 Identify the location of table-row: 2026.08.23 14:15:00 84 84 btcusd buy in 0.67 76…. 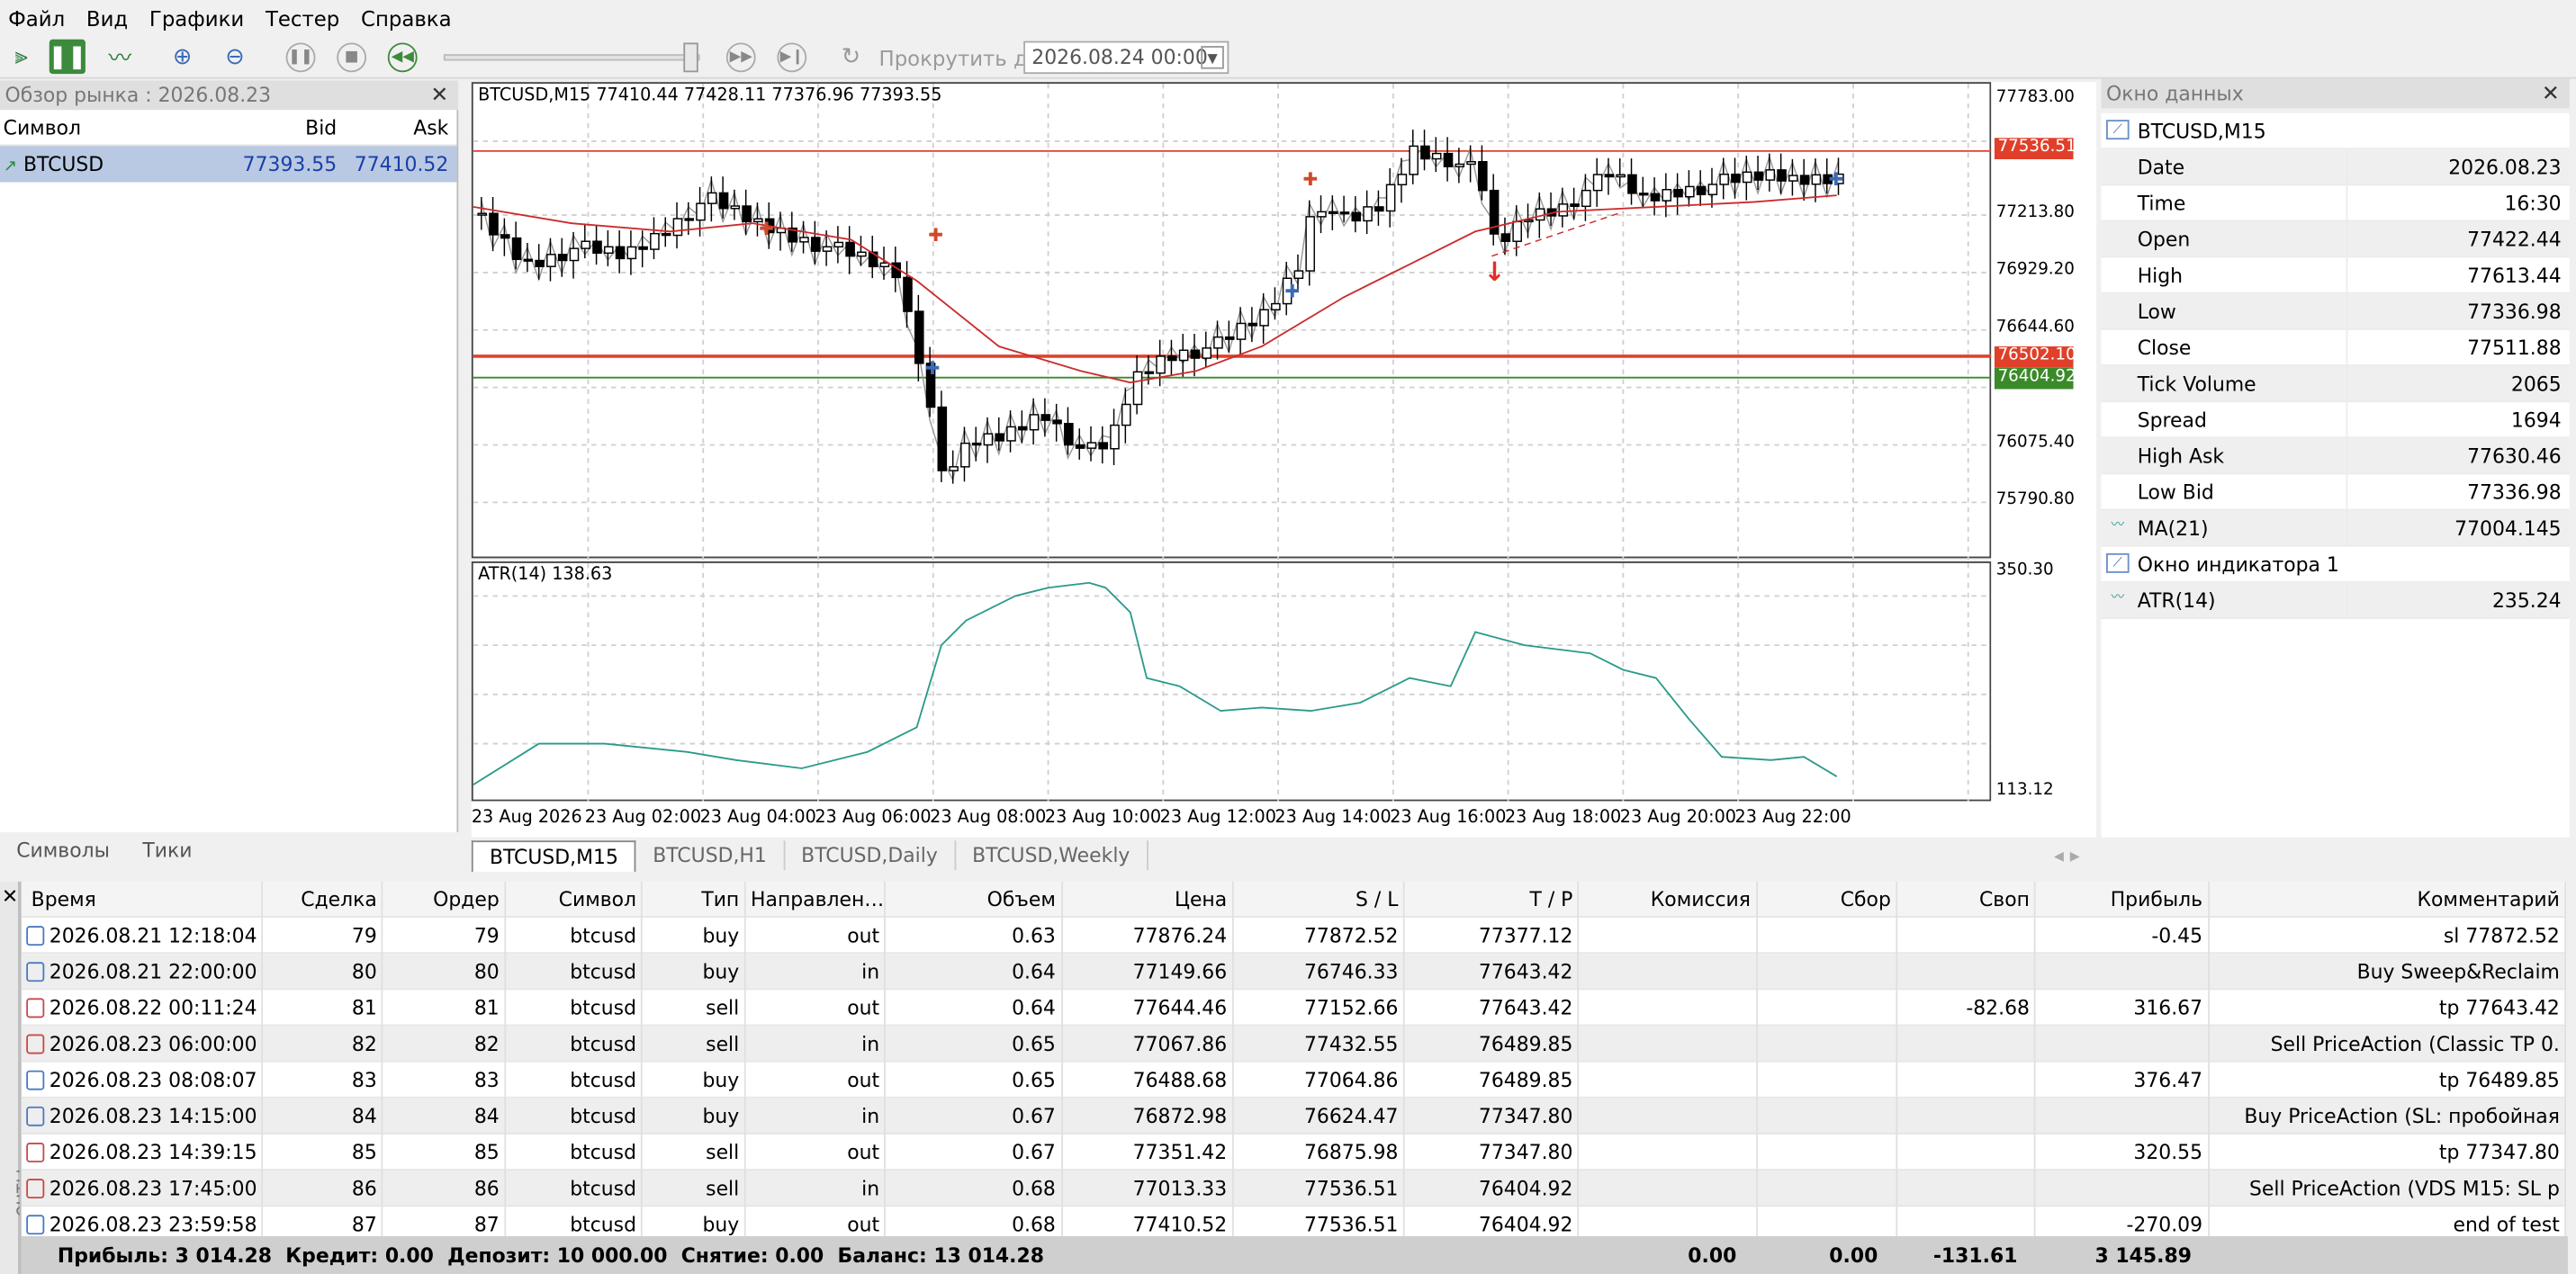
(1294, 1116).